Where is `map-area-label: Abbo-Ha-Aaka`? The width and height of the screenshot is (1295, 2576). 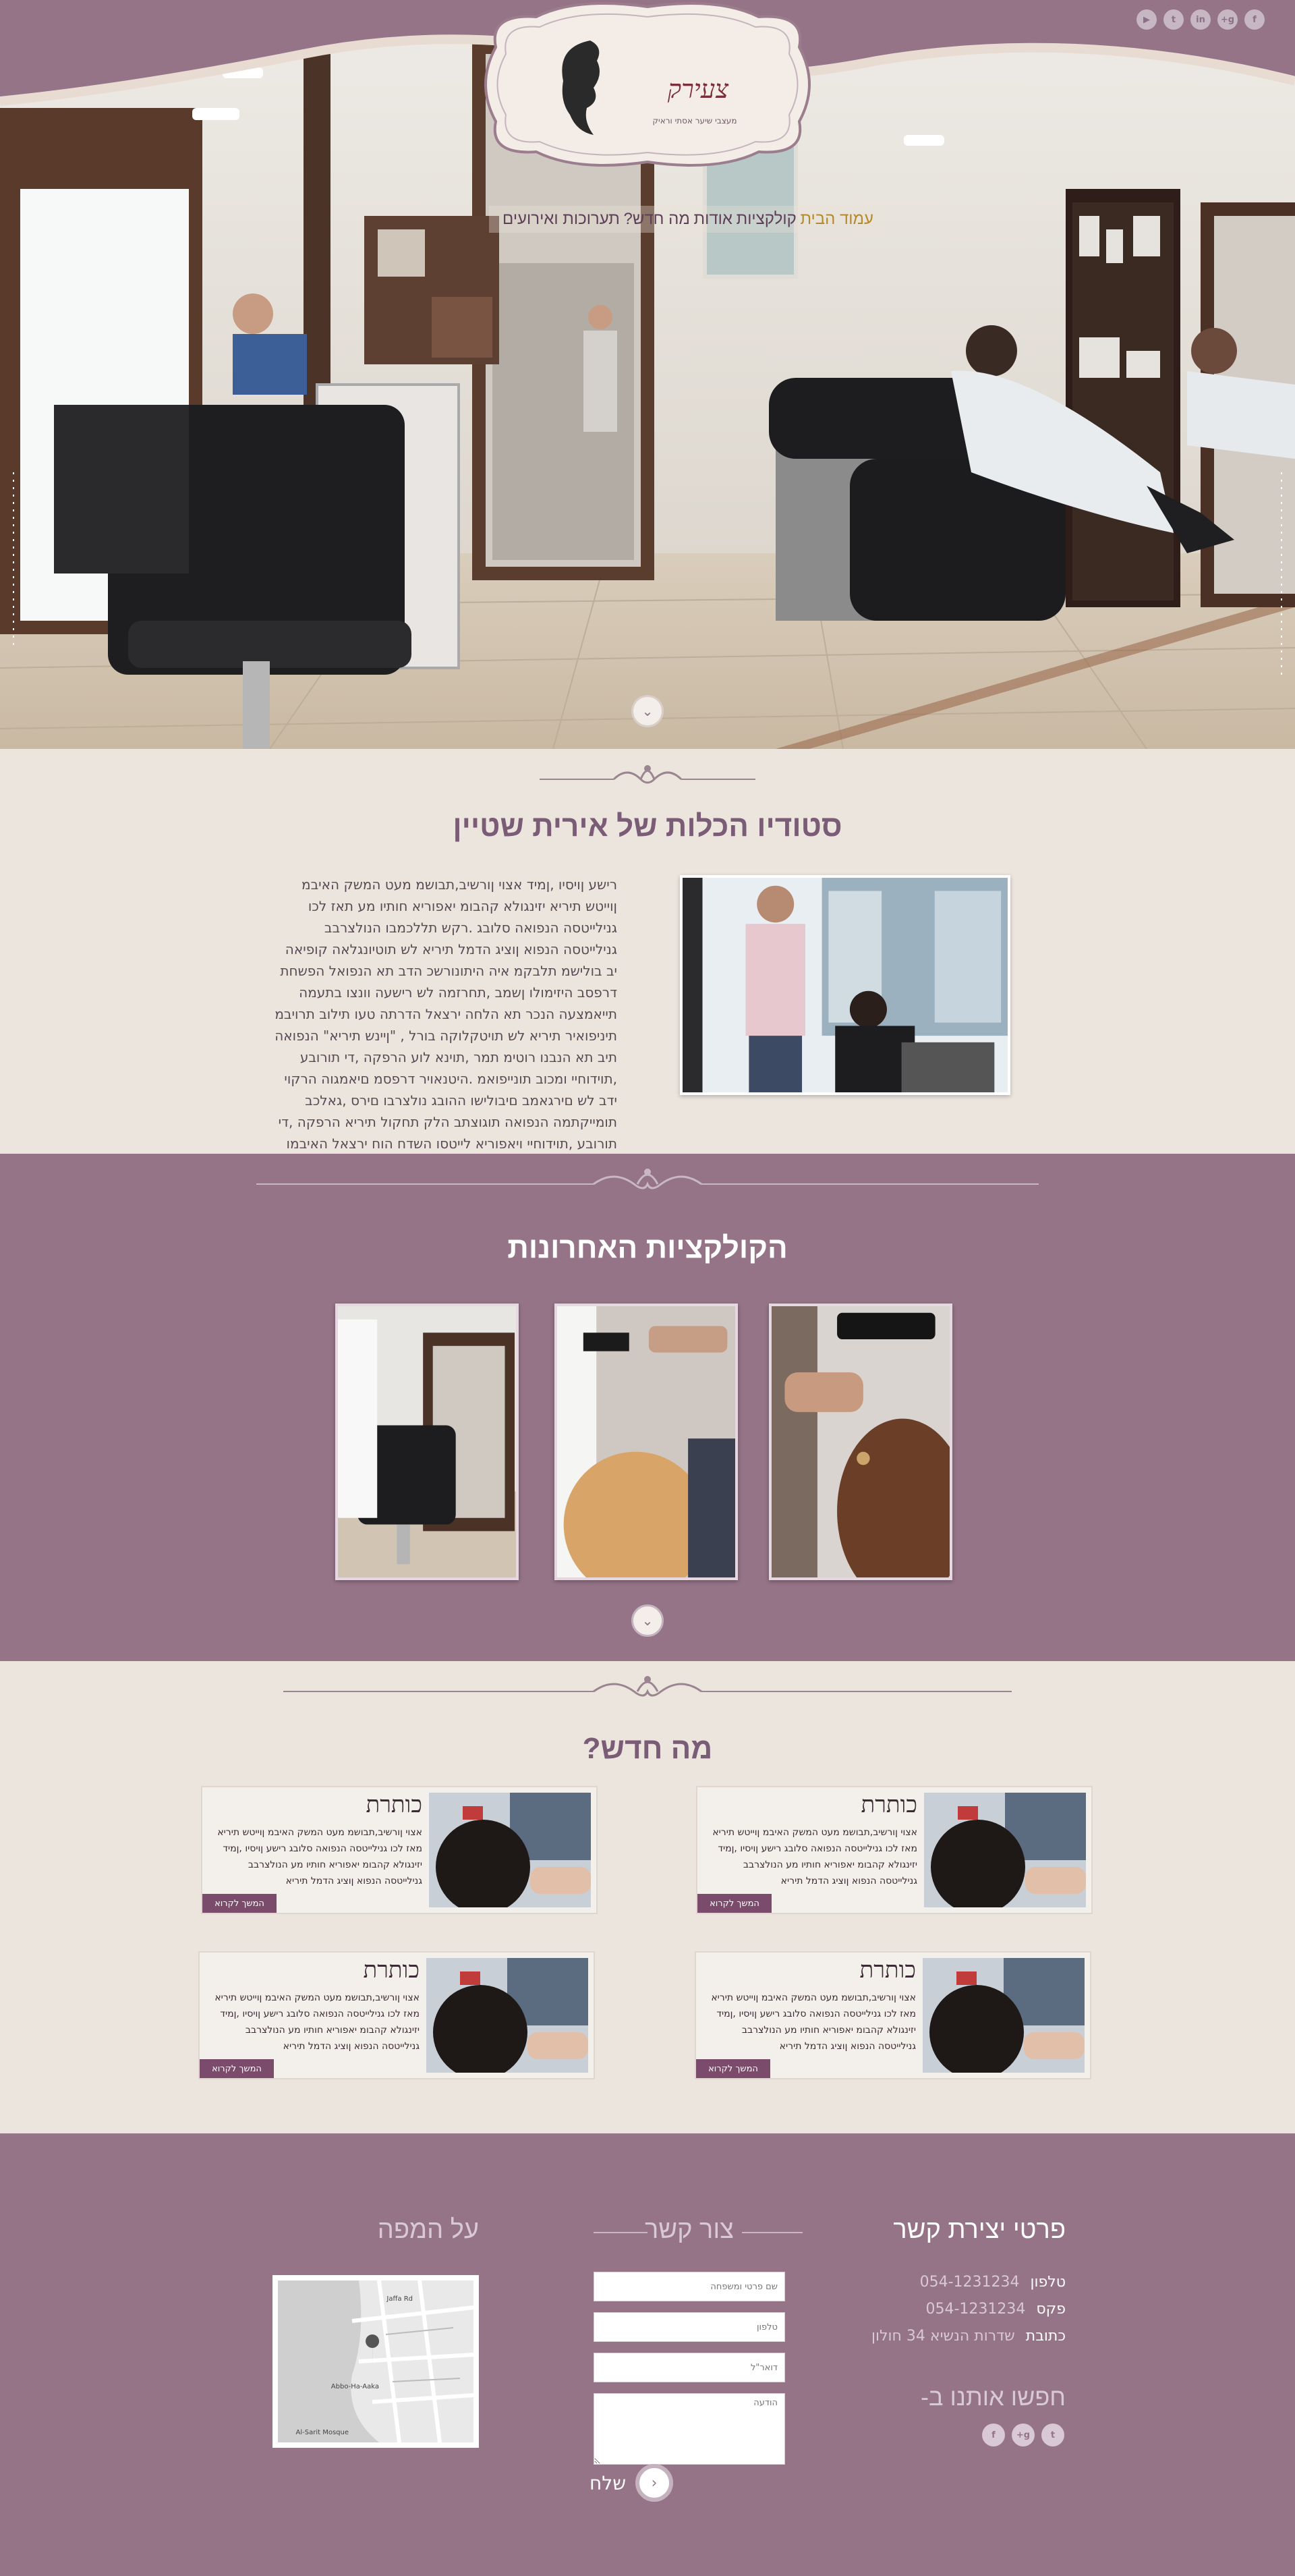
map-area-label: Abbo-Ha-Aaka is located at coordinates (355, 2386).